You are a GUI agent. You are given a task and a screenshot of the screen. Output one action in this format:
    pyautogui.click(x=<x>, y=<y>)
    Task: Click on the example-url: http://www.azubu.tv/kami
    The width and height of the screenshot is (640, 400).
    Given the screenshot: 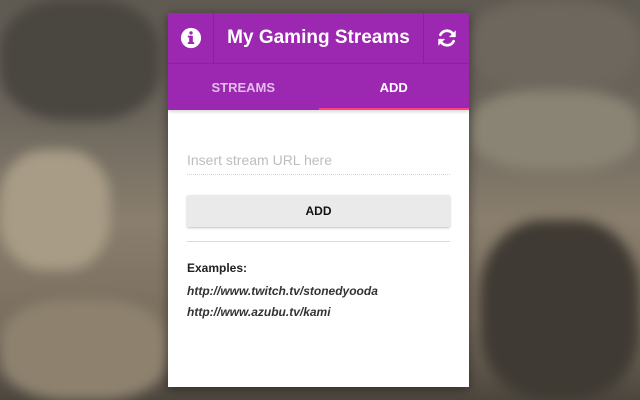 What is the action you would take?
    pyautogui.click(x=259, y=312)
    